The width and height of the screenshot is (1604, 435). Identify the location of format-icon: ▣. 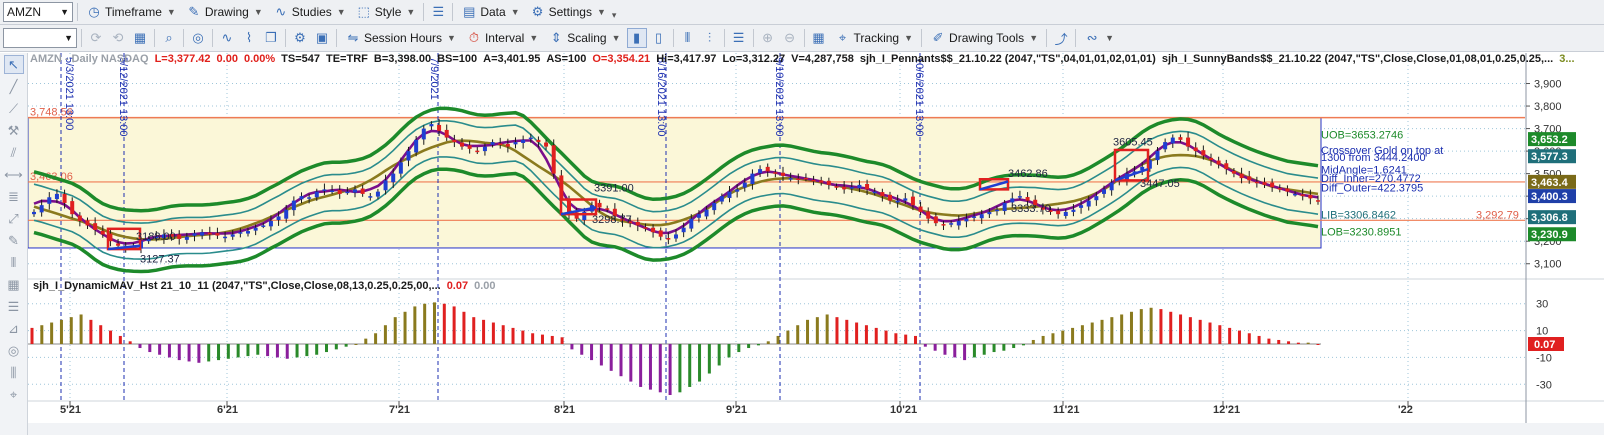
(322, 38).